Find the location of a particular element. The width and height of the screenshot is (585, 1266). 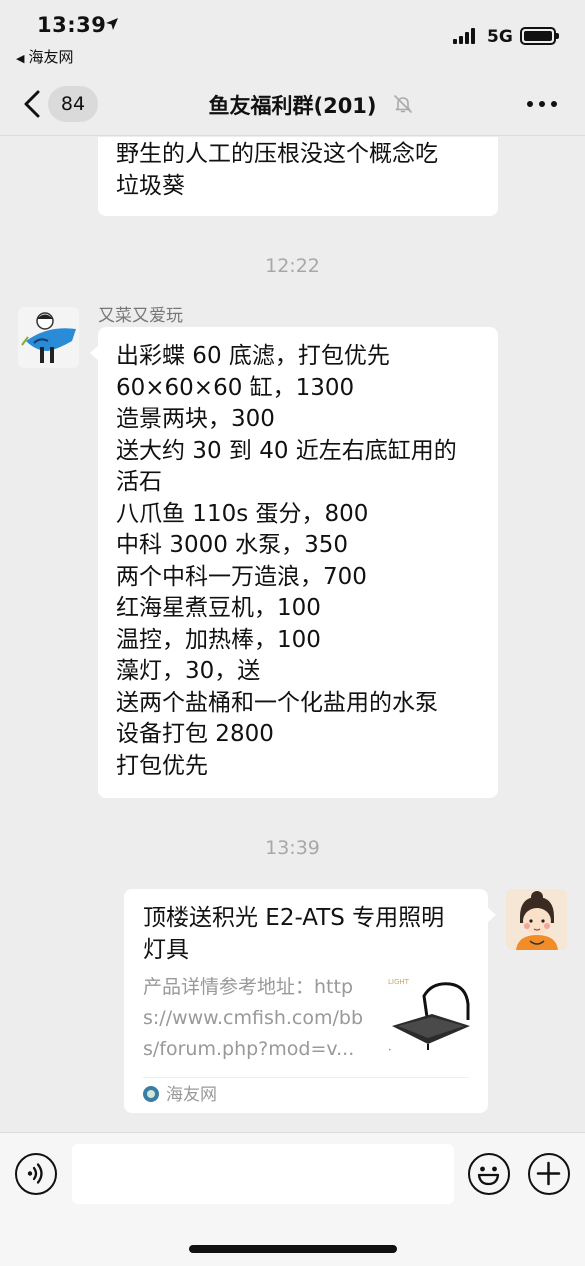

link-card-thumbnail: LIGHT • is located at coordinates (430, 1016).